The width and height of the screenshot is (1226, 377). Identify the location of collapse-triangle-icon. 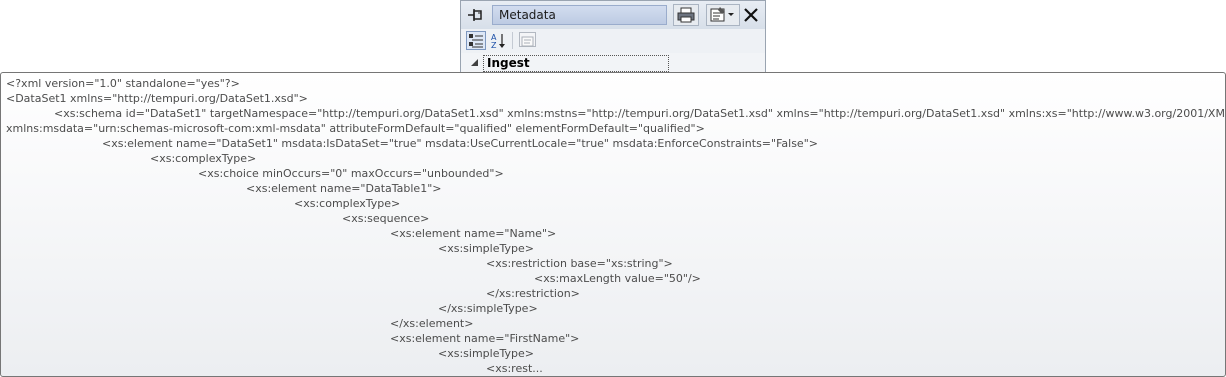
(475, 63).